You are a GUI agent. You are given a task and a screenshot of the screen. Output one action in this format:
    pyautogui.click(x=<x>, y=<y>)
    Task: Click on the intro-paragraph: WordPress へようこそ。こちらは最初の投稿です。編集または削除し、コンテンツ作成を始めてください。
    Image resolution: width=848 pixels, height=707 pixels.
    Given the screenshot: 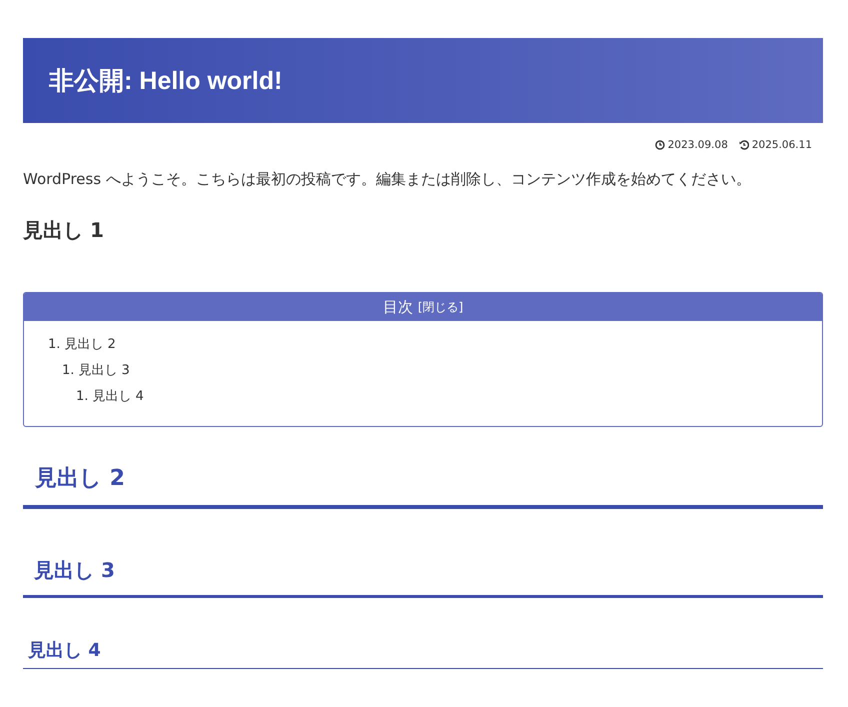 What is the action you would take?
    pyautogui.click(x=387, y=179)
    